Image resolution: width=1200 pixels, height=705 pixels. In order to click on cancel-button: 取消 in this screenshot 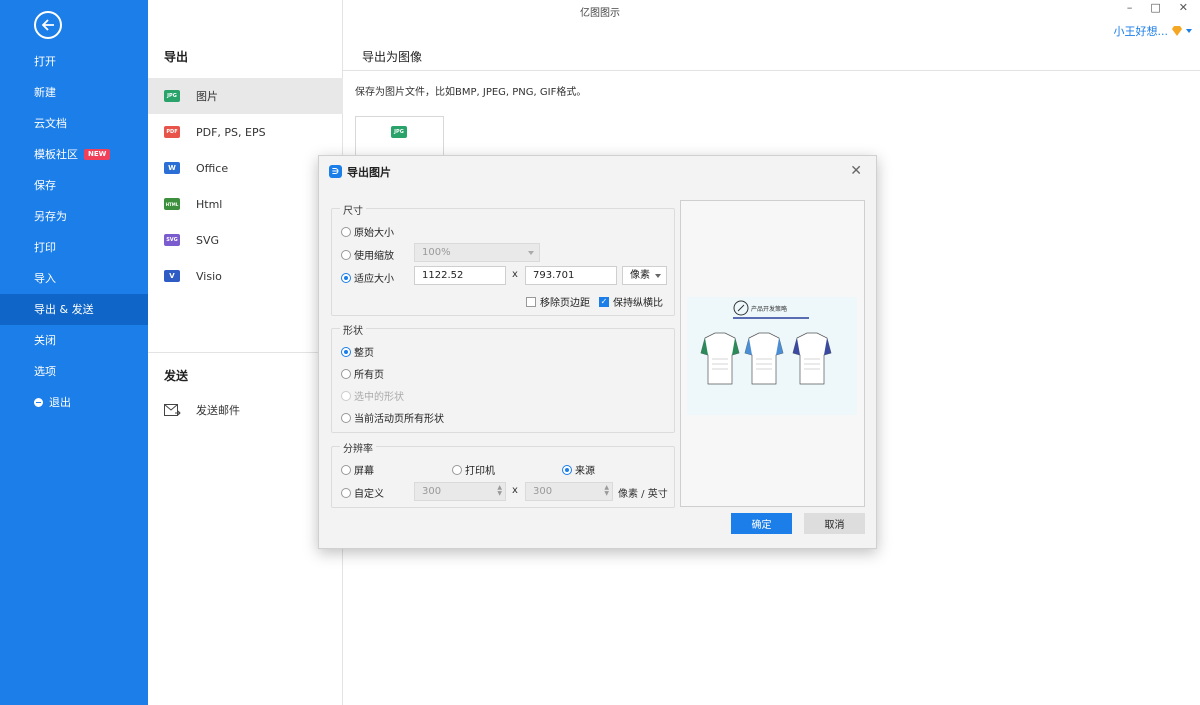, I will do `click(834, 523)`.